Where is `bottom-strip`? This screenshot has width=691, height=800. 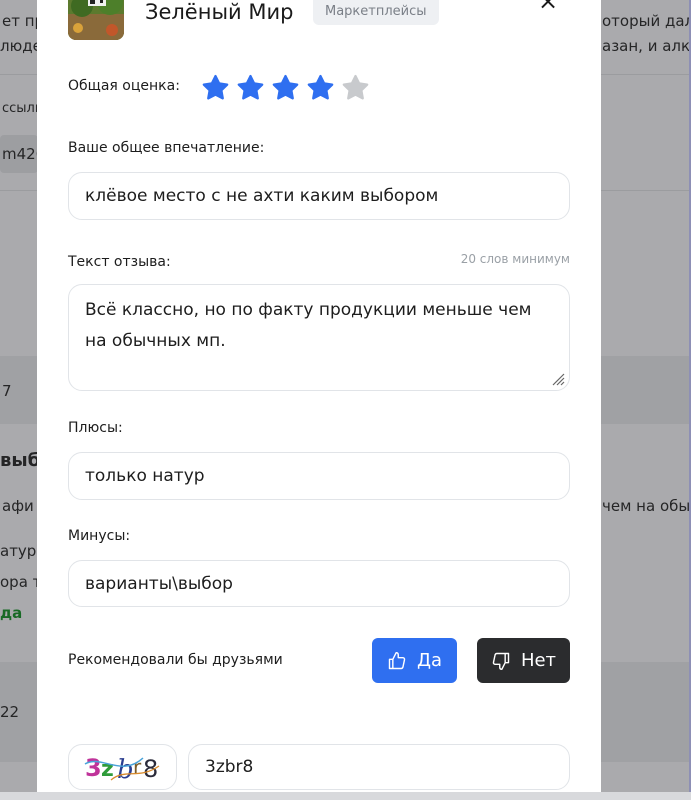 bottom-strip is located at coordinates (345, 796).